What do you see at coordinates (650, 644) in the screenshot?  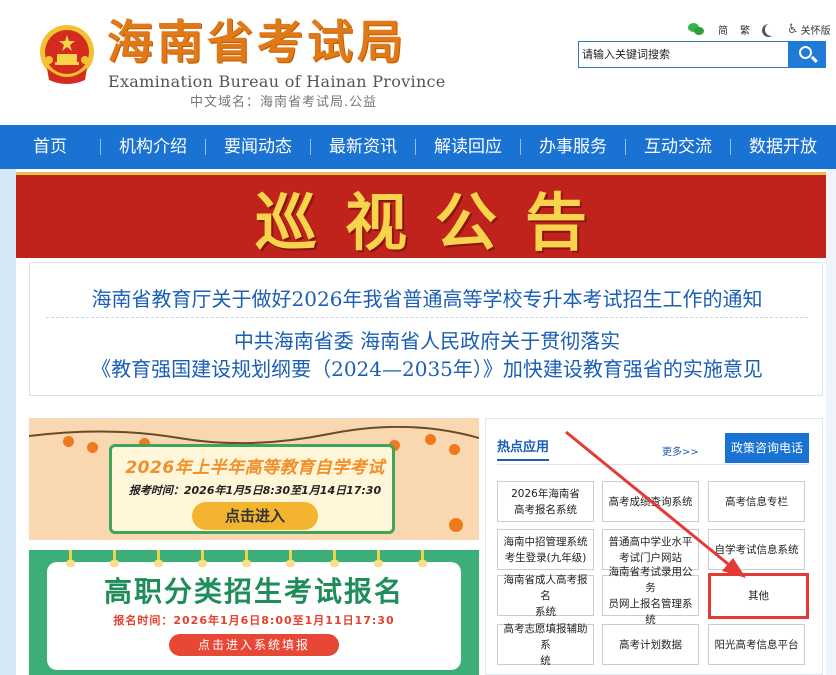 I see `app-gaokao-plan-data: 高考计划数据` at bounding box center [650, 644].